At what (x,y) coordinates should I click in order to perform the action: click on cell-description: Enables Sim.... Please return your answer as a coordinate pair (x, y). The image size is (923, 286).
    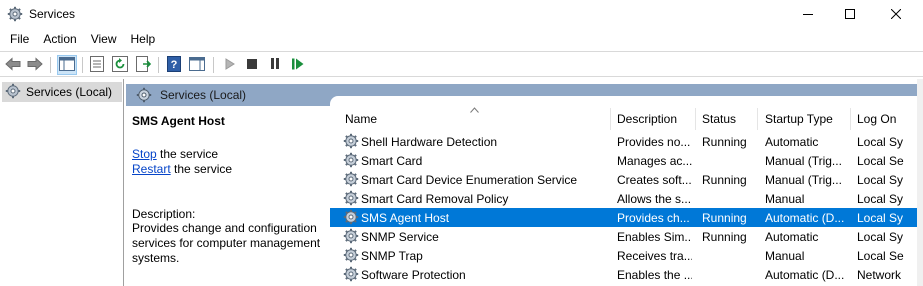
    Looking at the image, I should click on (654, 237).